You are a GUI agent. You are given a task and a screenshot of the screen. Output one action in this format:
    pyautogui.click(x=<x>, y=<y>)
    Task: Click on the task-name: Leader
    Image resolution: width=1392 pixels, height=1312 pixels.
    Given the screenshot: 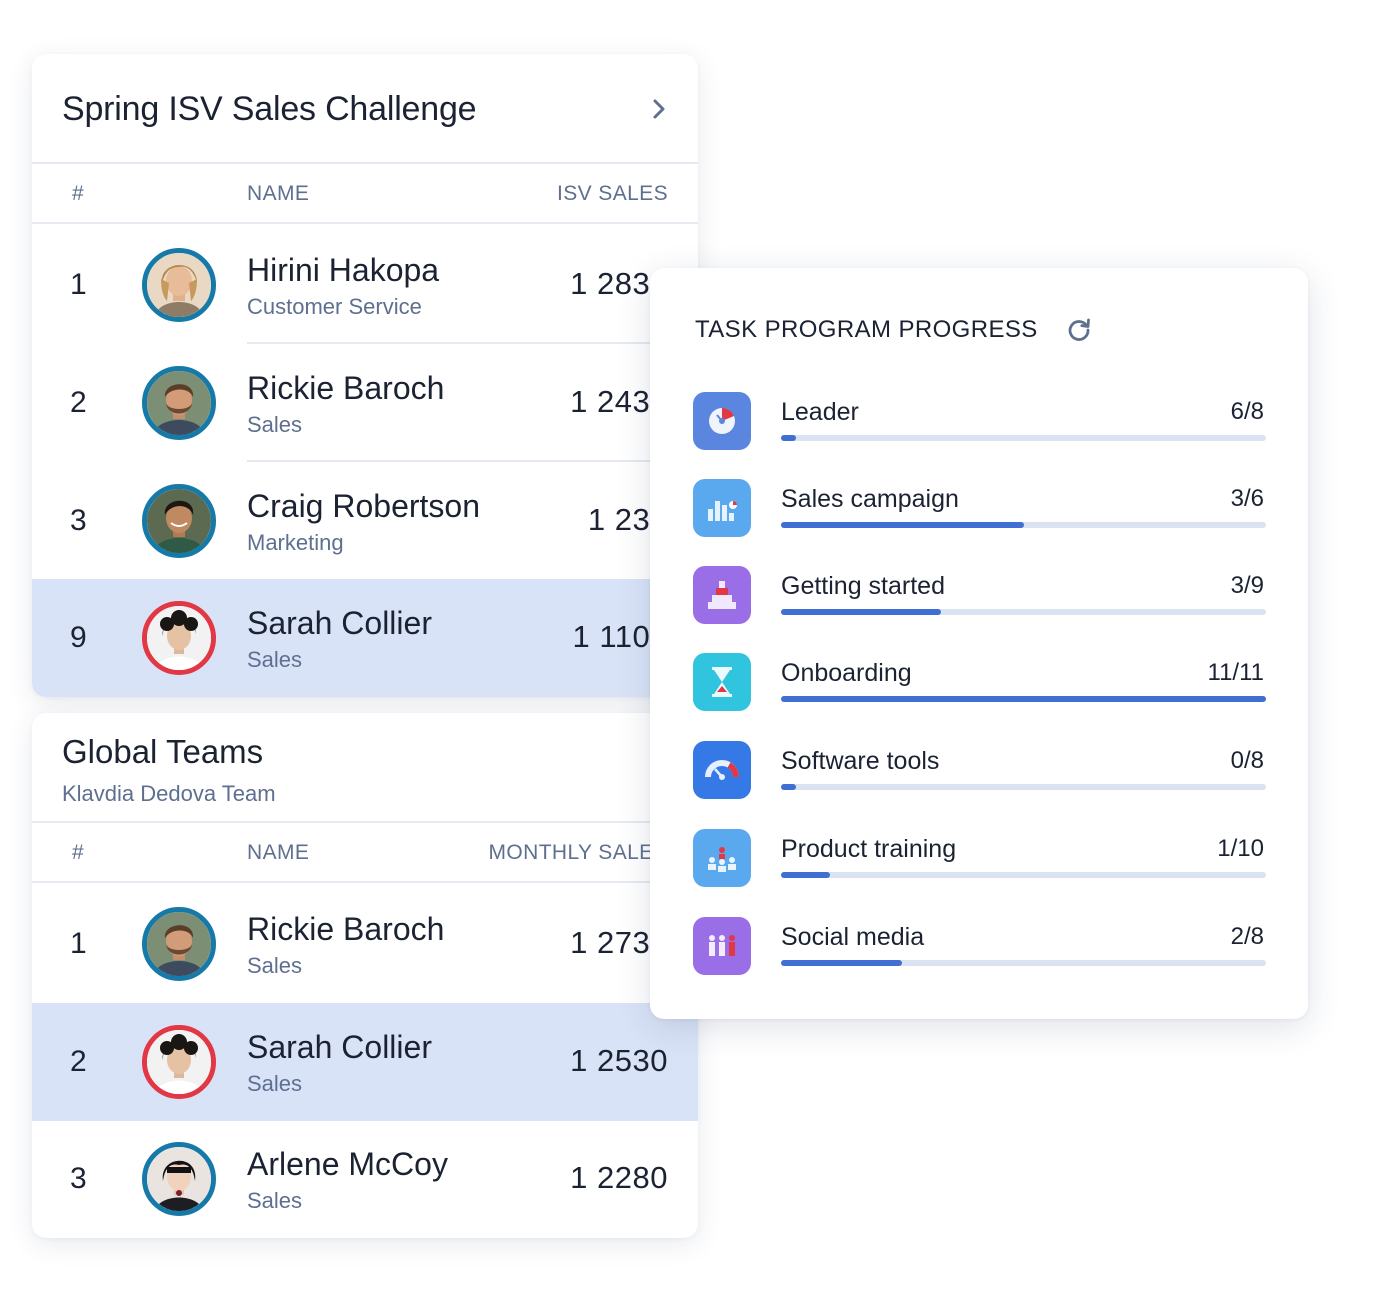 What is the action you would take?
    pyautogui.click(x=820, y=412)
    